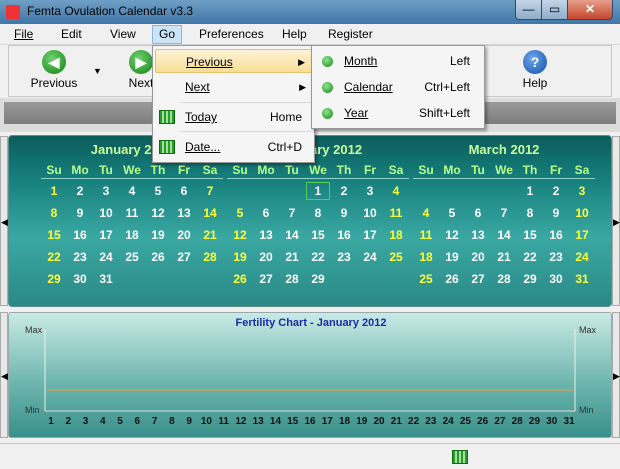 The width and height of the screenshot is (620, 469). What do you see at coordinates (398, 113) in the screenshot?
I see `previous-year: Year Shift+Left` at bounding box center [398, 113].